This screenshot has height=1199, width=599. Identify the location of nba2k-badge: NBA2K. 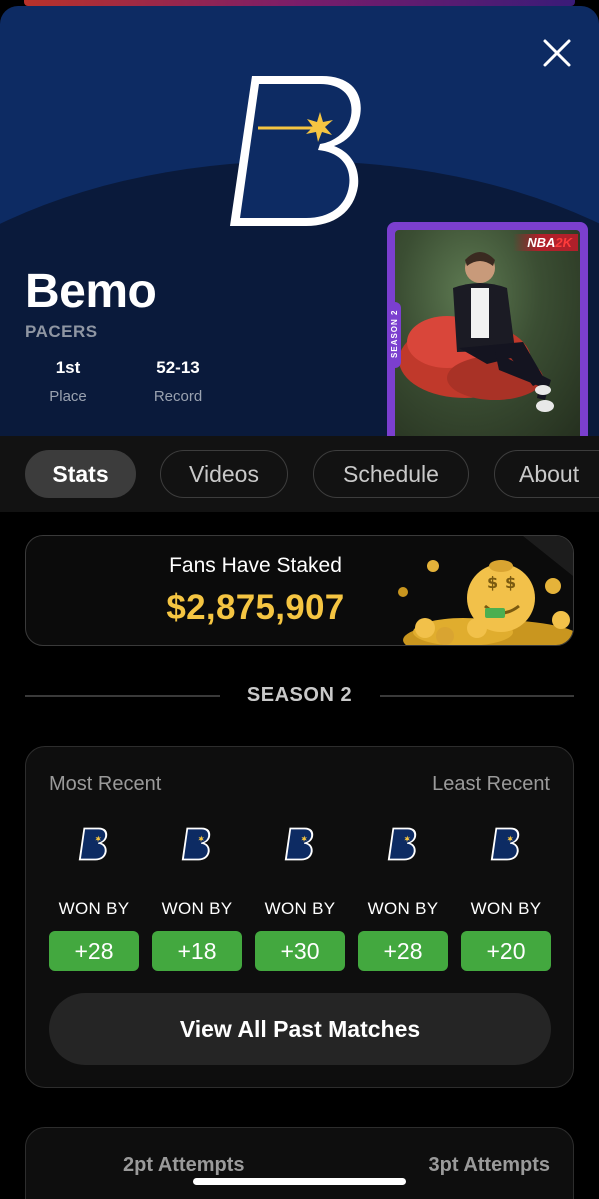
(545, 242).